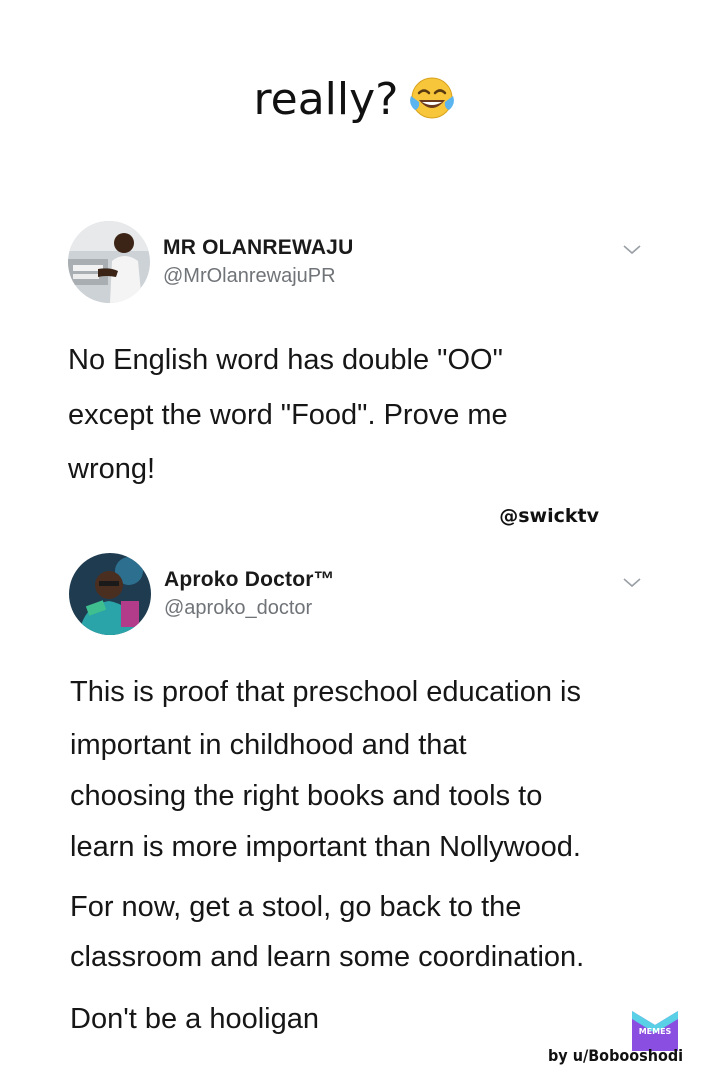  Describe the element at coordinates (325, 847) in the screenshot. I see `tweet-text-line: learn is more important than Nollywood.` at that location.